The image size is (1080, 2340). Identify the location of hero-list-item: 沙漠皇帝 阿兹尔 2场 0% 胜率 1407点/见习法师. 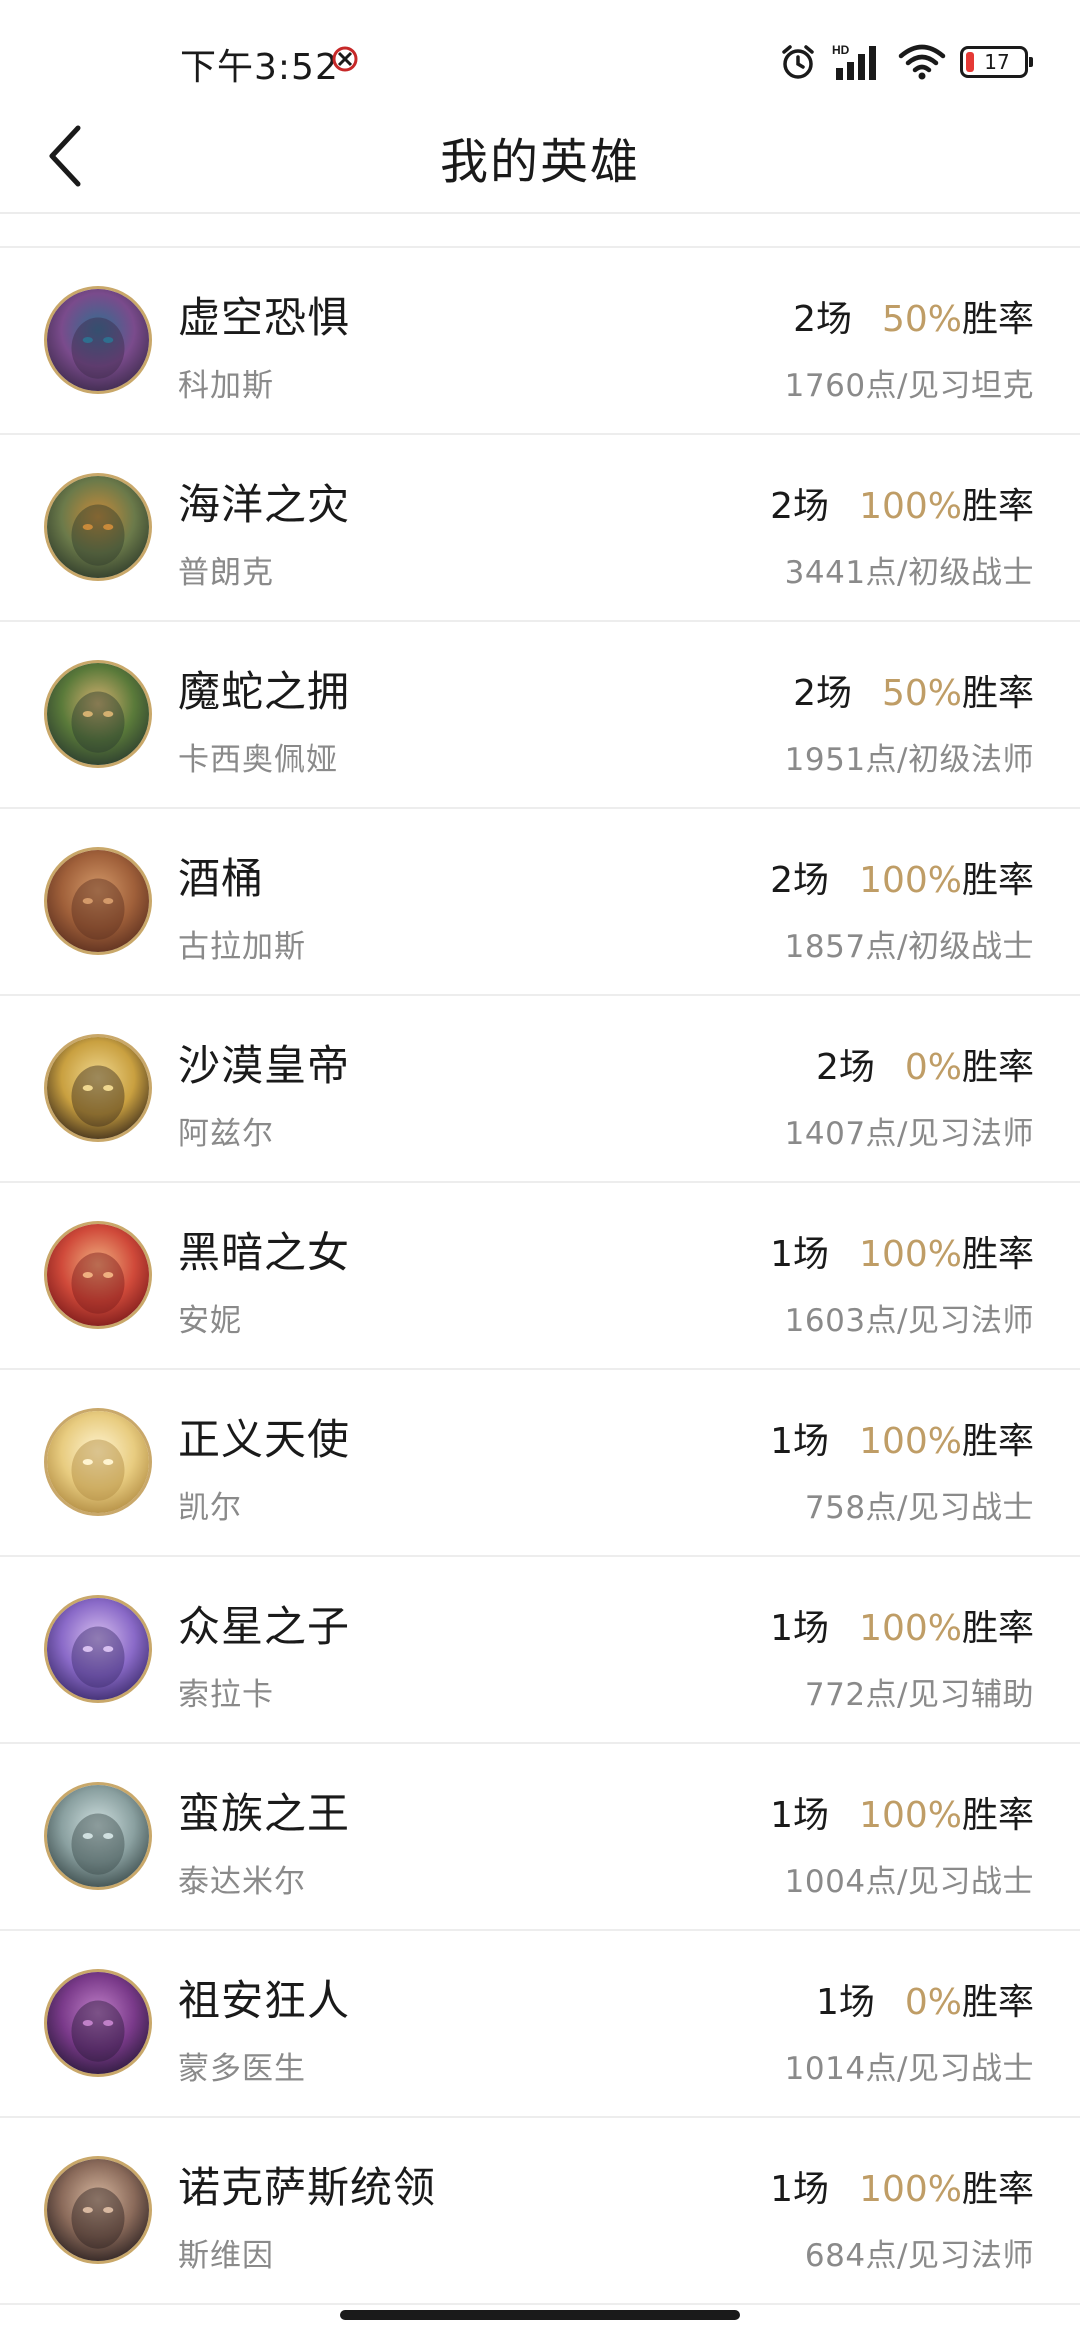
(540, 1089).